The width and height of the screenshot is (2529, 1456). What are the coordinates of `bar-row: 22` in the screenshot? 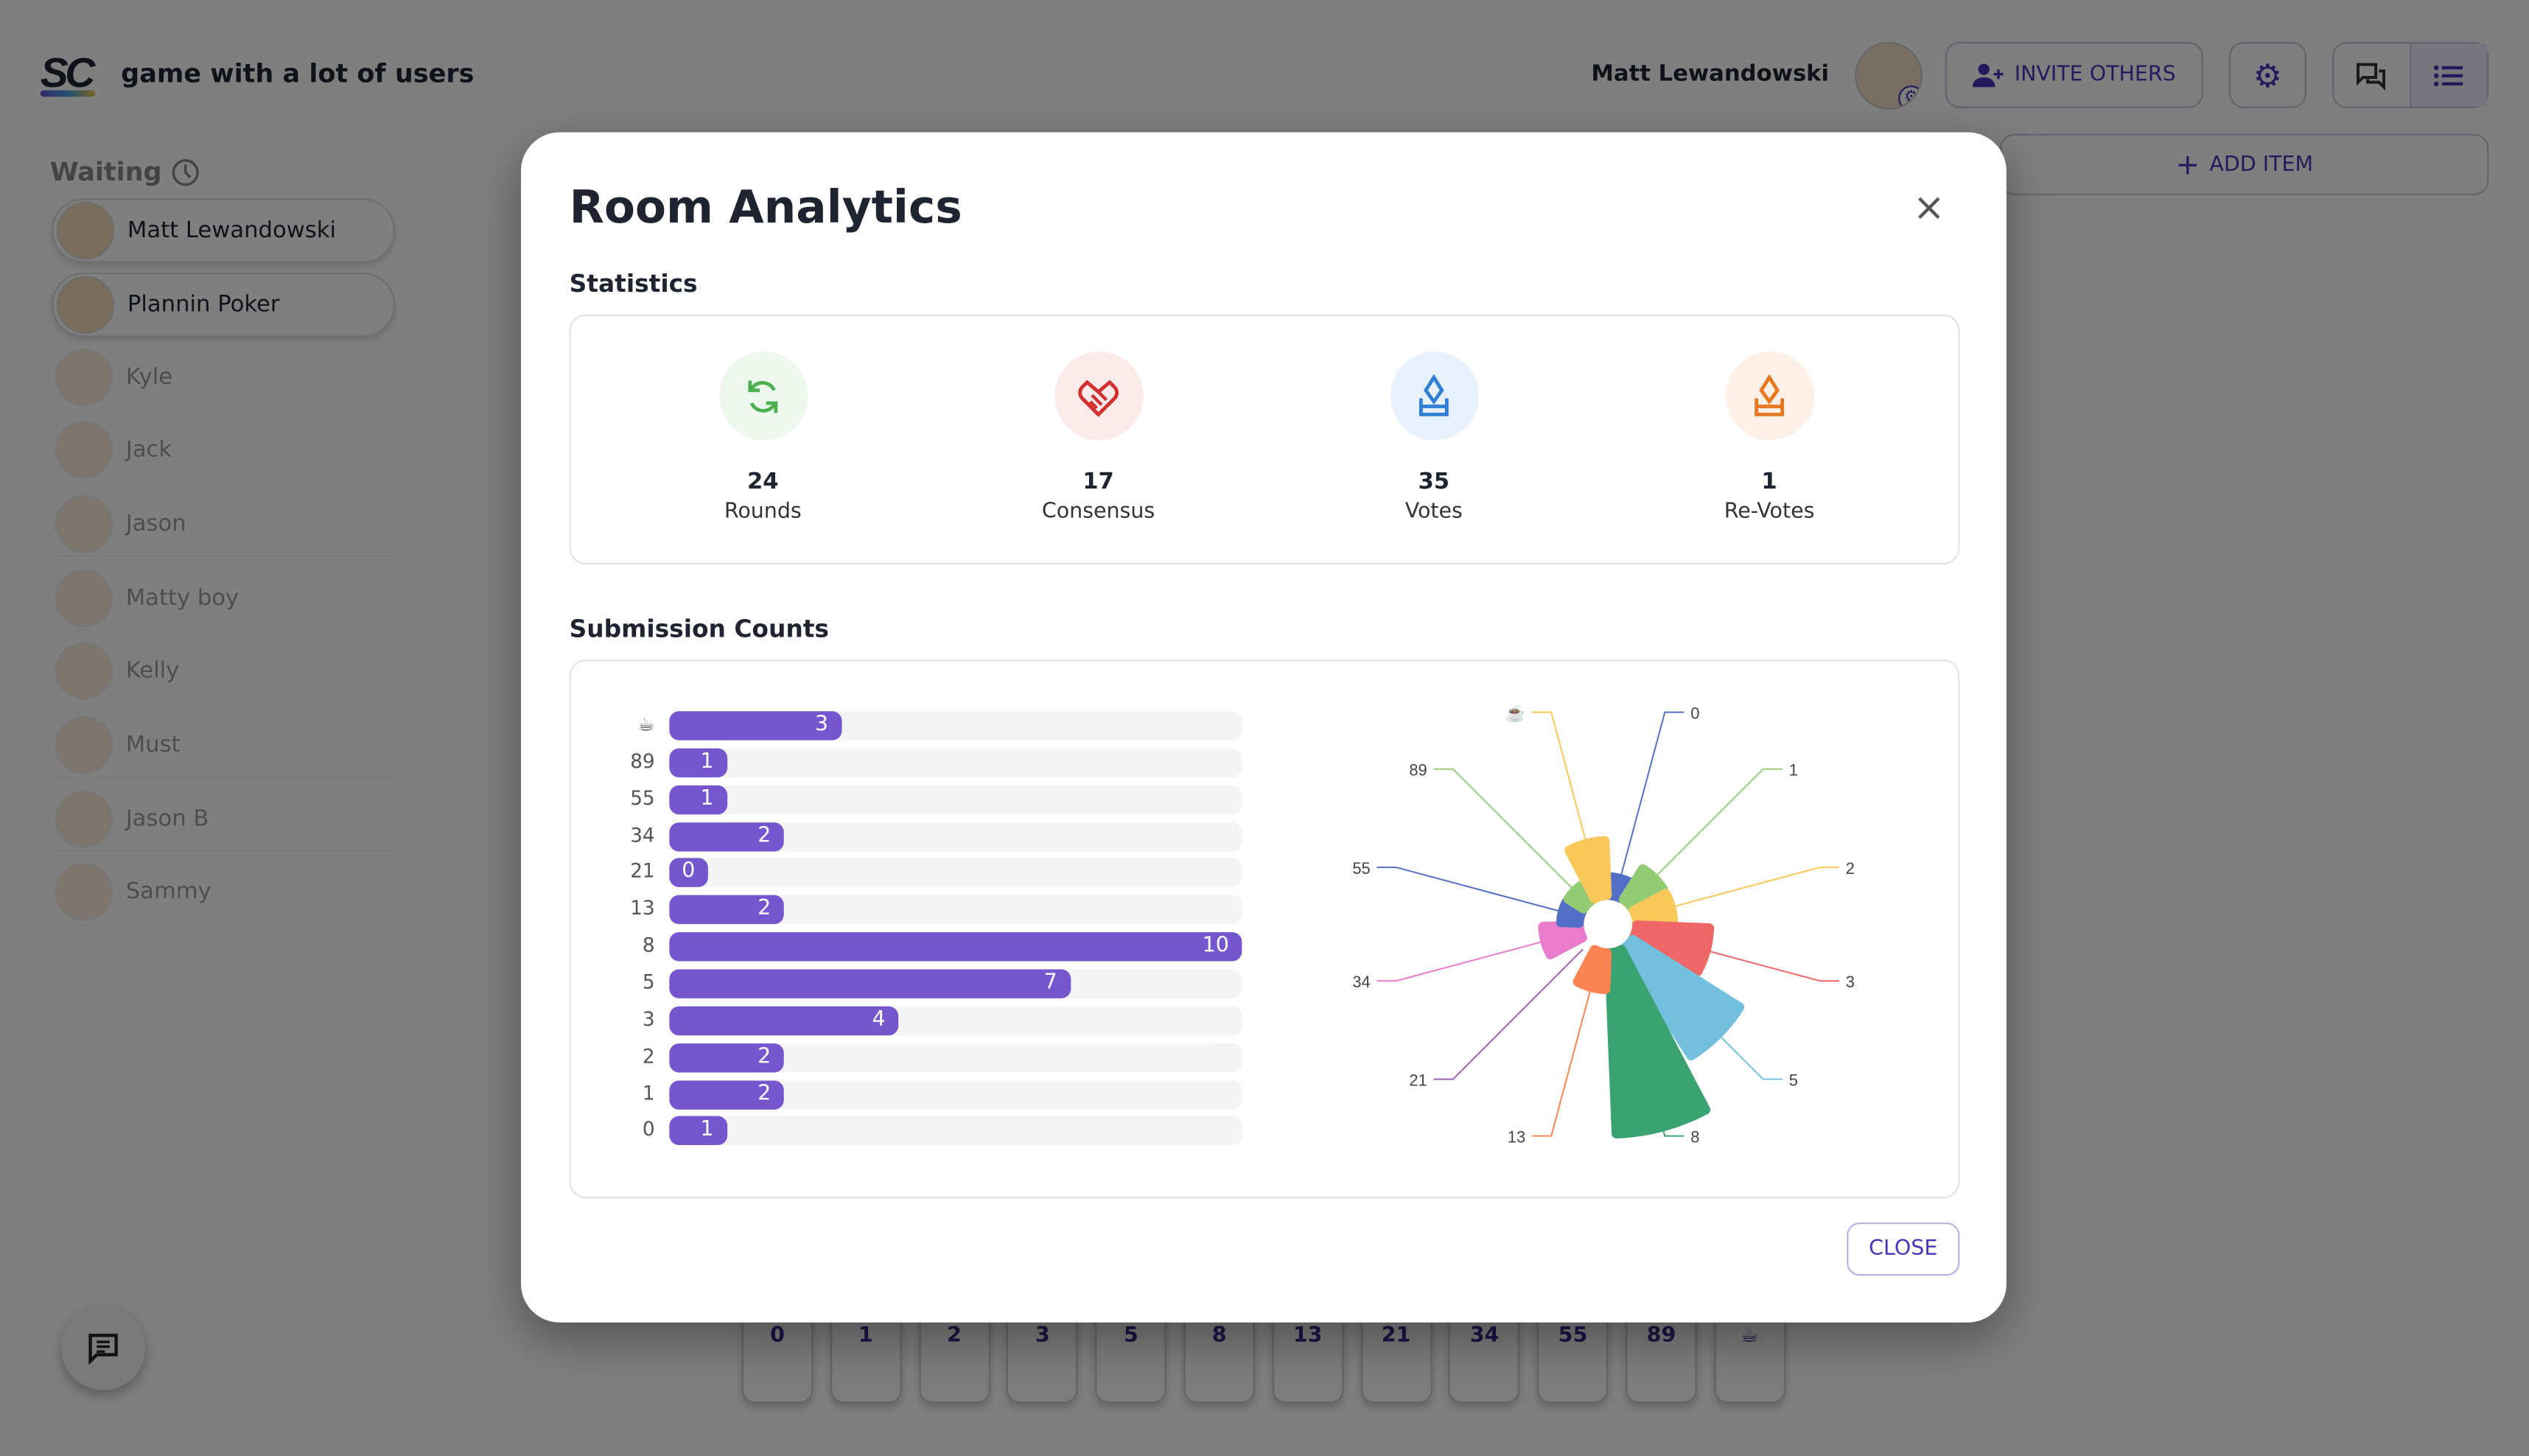 It's located at (933, 1057).